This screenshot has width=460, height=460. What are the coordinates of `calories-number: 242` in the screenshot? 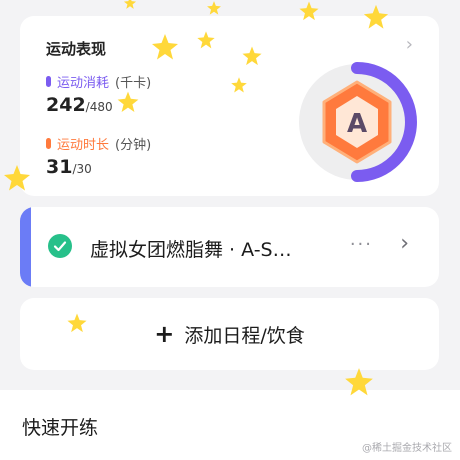 It's located at (66, 105).